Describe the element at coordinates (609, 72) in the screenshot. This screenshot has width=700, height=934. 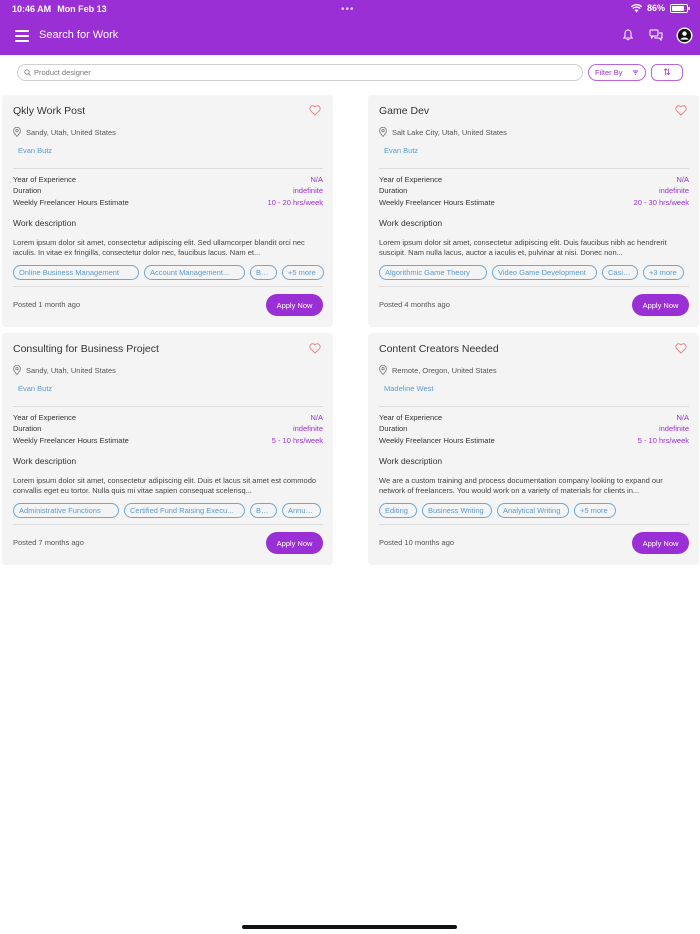
I see `filter-label: Filter By` at that location.